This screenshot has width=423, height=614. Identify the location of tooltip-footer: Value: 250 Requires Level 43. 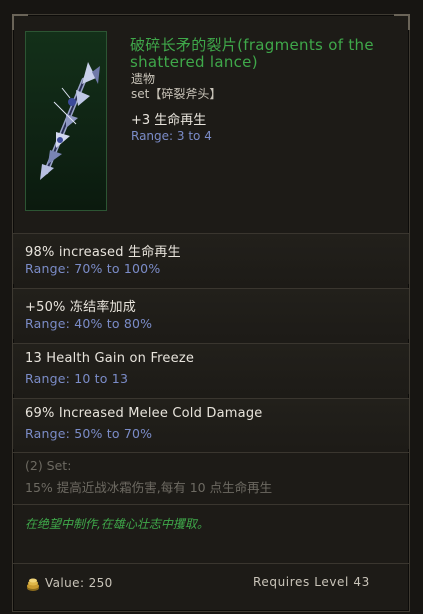
(211, 583).